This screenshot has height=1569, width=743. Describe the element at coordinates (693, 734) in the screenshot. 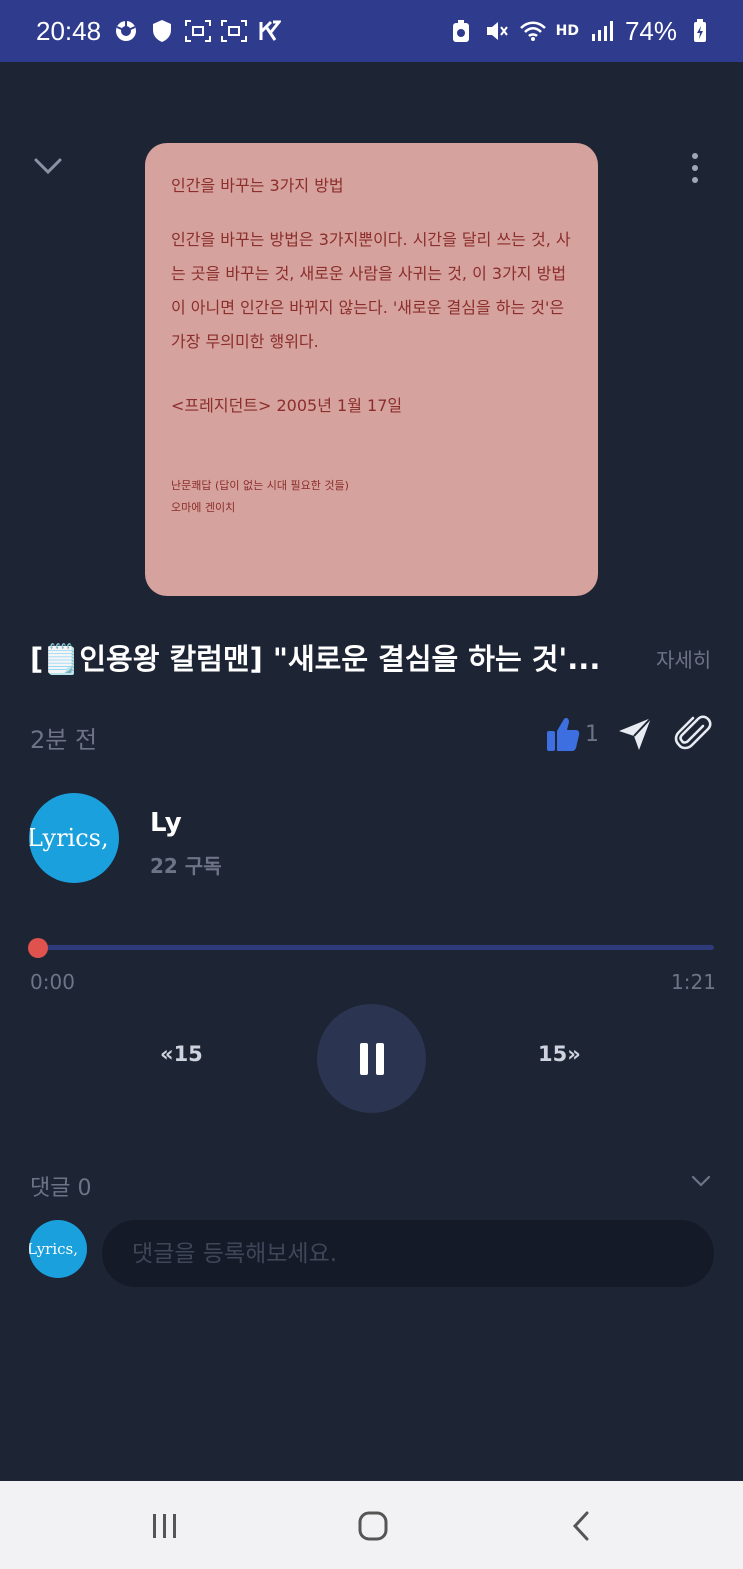

I see `attachment-icon` at that location.